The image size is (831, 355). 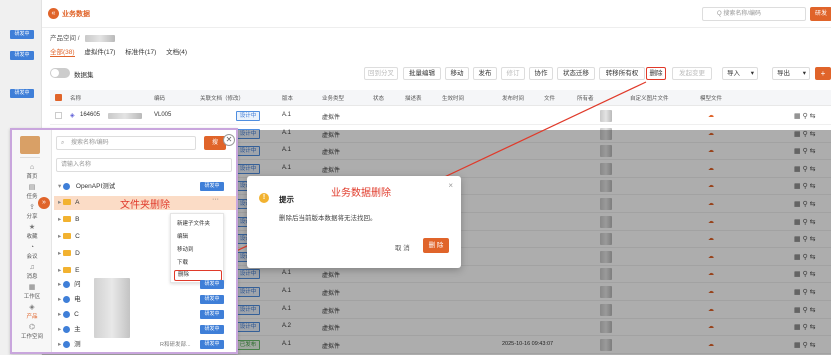 I want to click on select-all-checkbox, so click(x=58, y=97).